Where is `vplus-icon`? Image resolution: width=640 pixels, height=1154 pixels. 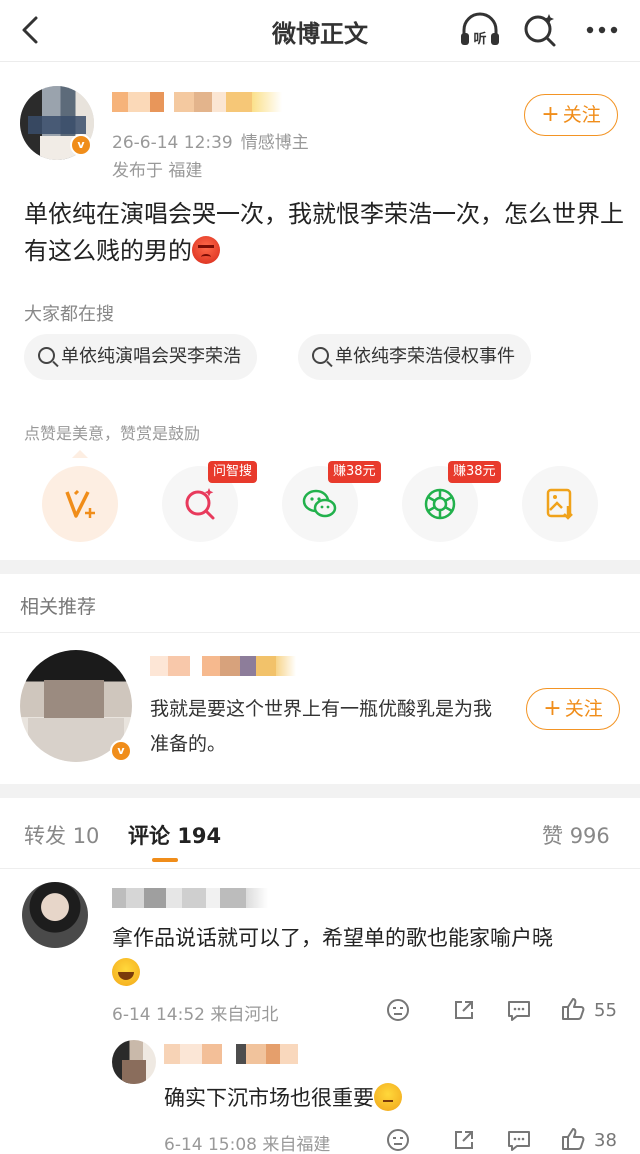
vplus-icon is located at coordinates (80, 503).